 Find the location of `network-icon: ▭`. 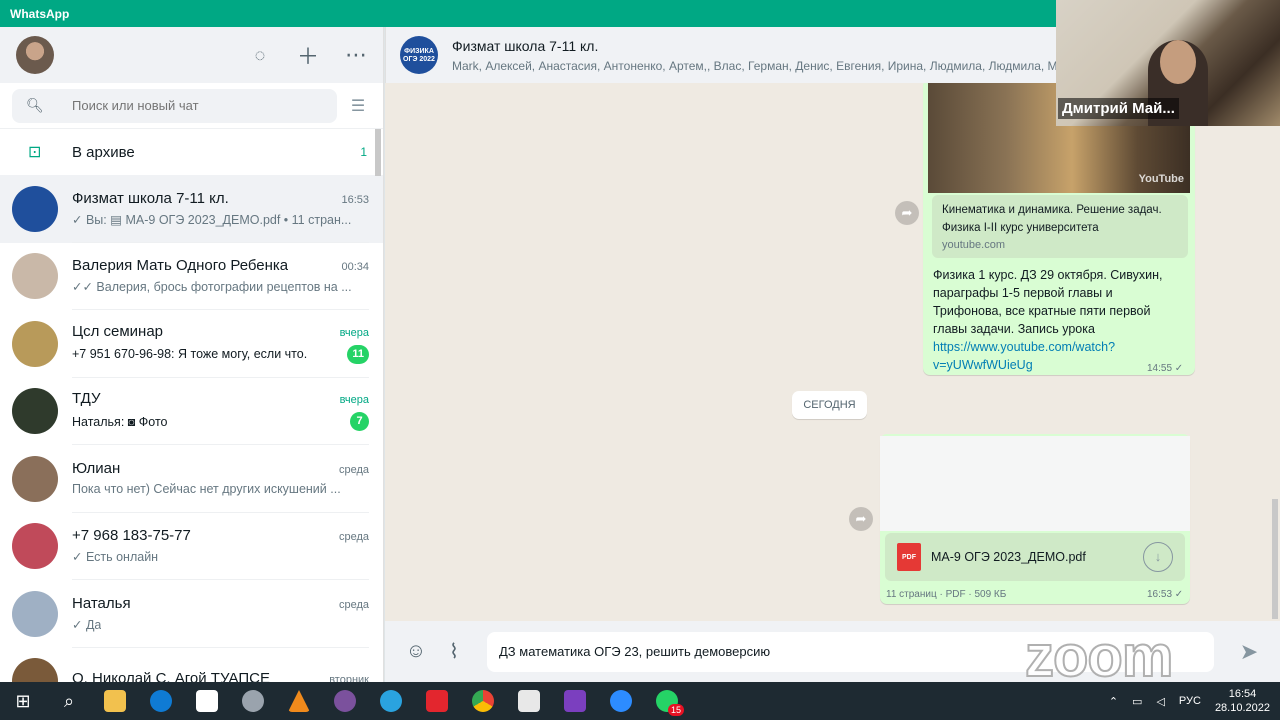

network-icon: ▭ is located at coordinates (1137, 701).